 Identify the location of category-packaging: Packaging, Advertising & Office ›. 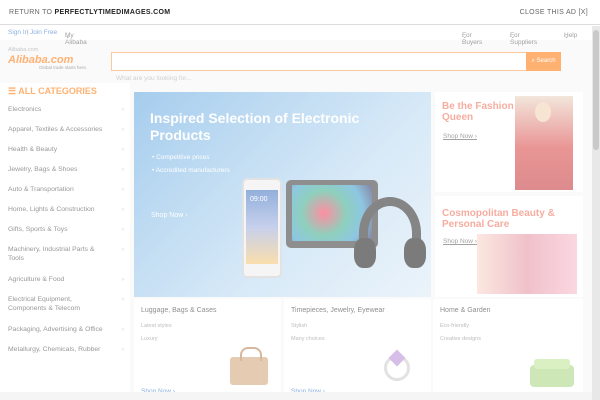
(67, 329).